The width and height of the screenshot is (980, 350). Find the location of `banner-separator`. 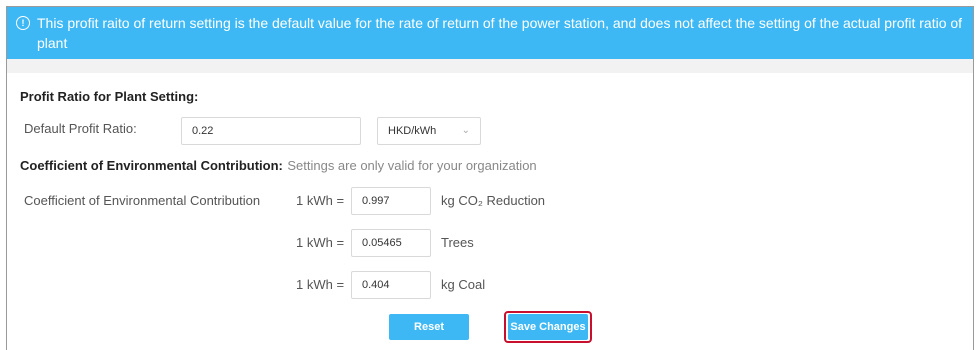

banner-separator is located at coordinates (490, 66).